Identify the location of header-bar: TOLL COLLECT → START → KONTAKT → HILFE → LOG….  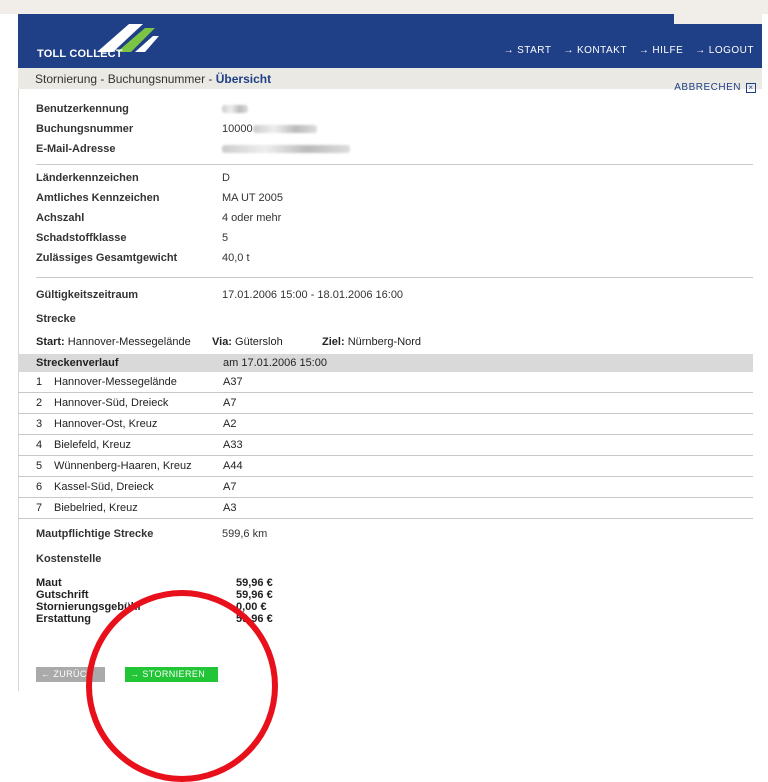
(390, 41).